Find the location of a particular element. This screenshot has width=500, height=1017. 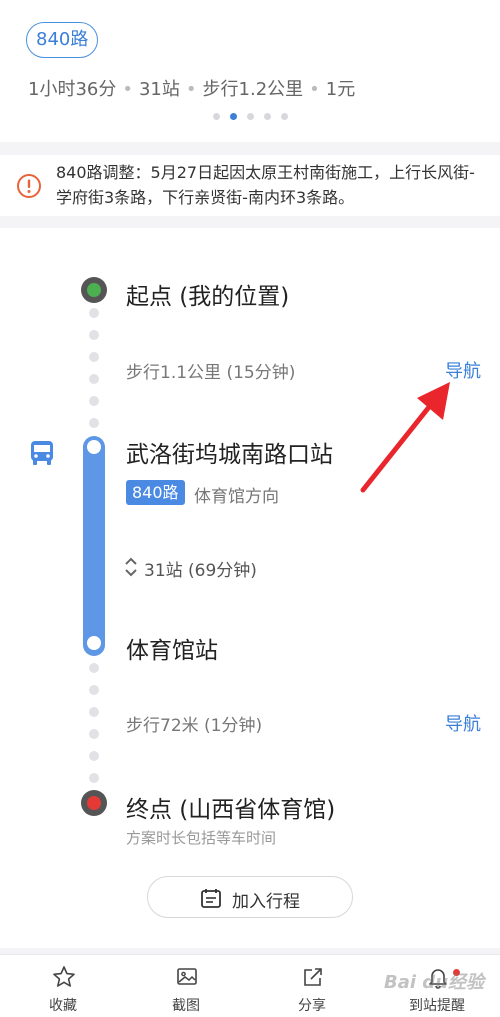

bus-route-bar is located at coordinates (94, 546).